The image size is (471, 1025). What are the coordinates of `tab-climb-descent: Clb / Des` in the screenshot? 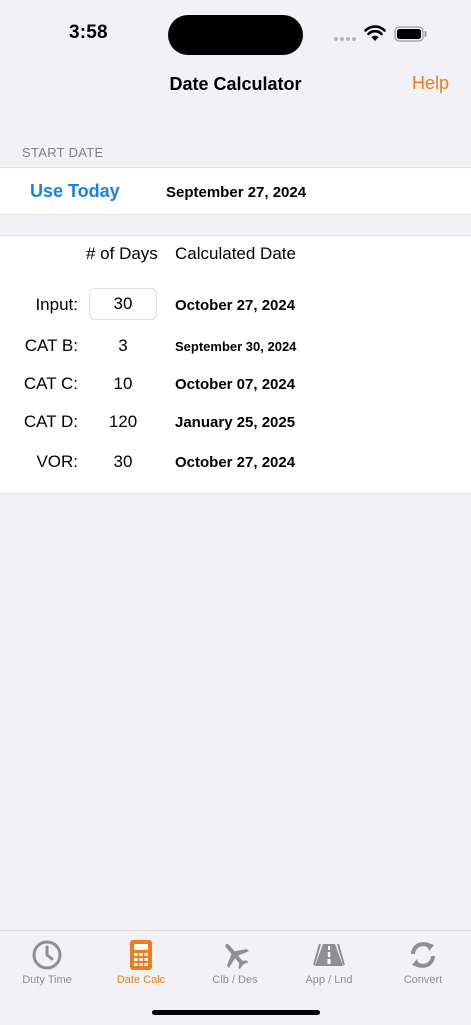 It's located at (235, 962).